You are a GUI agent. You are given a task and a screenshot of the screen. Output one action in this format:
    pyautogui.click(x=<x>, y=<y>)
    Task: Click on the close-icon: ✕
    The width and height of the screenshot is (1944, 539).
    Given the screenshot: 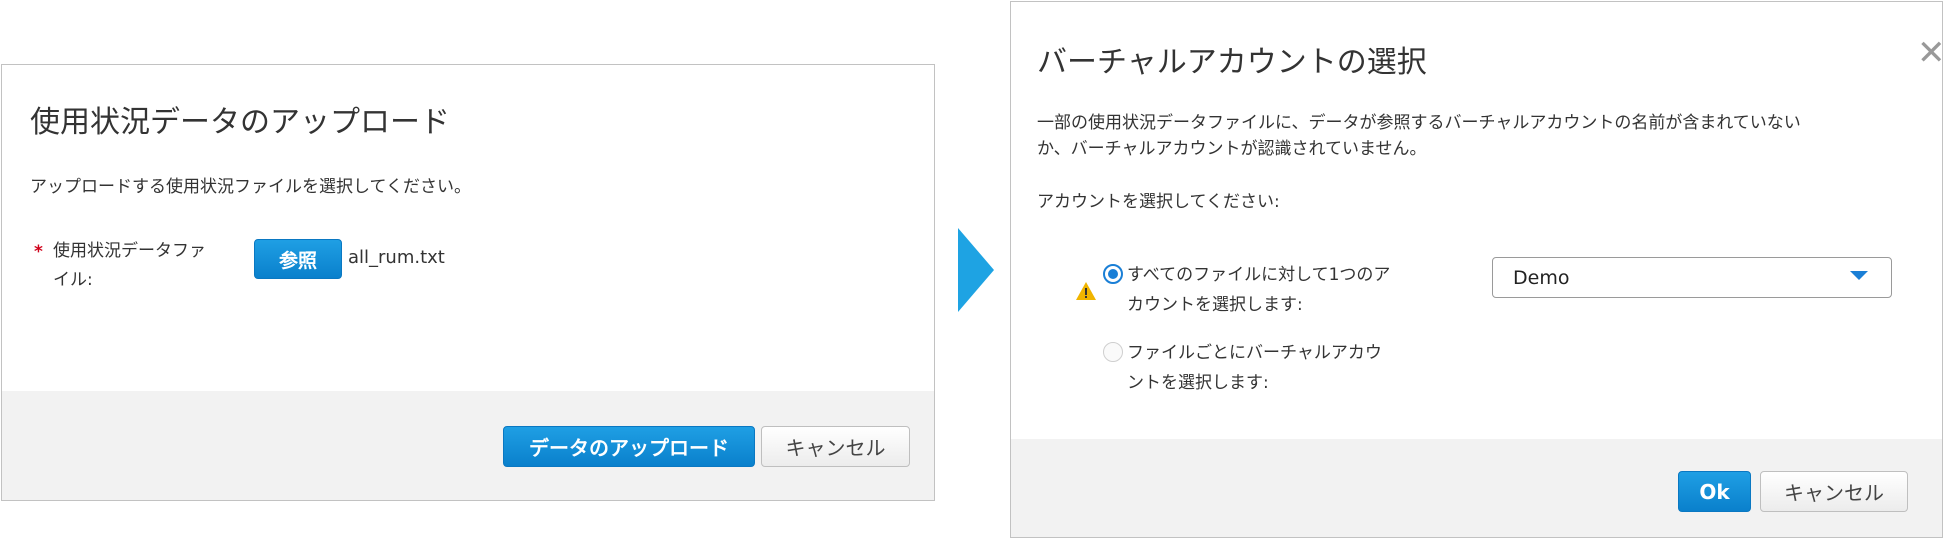 What is the action you would take?
    pyautogui.click(x=1929, y=53)
    